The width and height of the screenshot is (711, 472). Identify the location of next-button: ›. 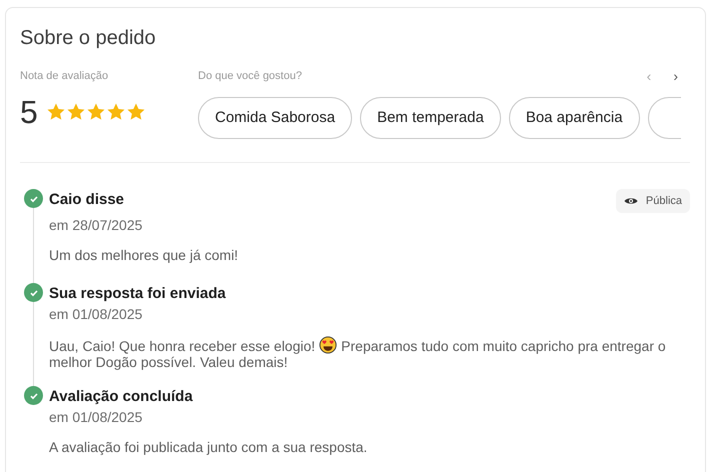
(675, 76).